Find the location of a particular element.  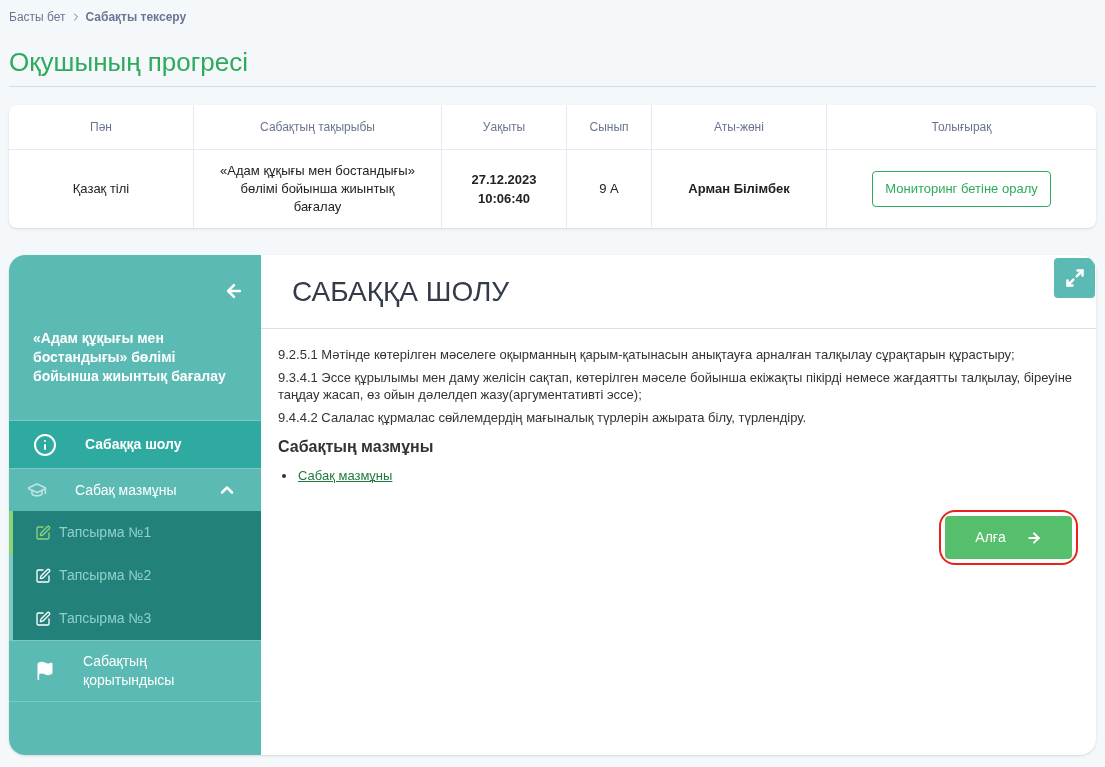

sidebar-item: Сабаққа шолу is located at coordinates (135, 444).